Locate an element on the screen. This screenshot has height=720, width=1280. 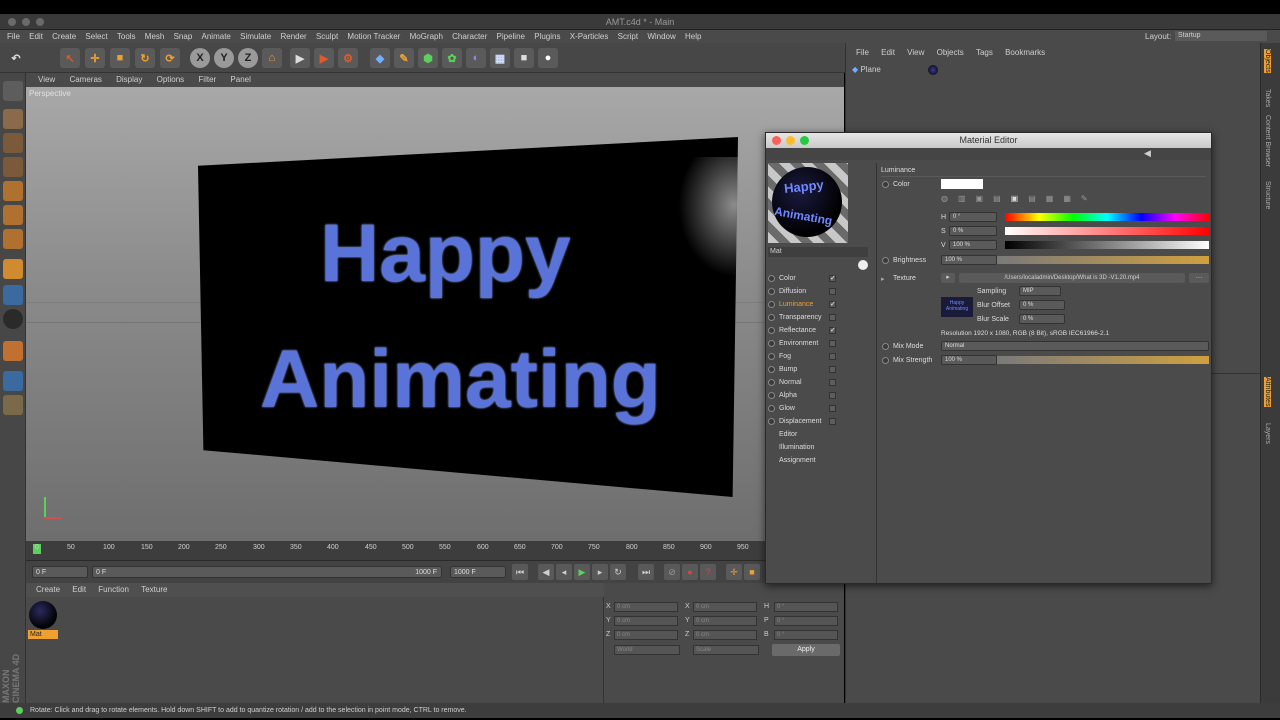
channel-glow-checkbox is located at coordinates (832, 408).